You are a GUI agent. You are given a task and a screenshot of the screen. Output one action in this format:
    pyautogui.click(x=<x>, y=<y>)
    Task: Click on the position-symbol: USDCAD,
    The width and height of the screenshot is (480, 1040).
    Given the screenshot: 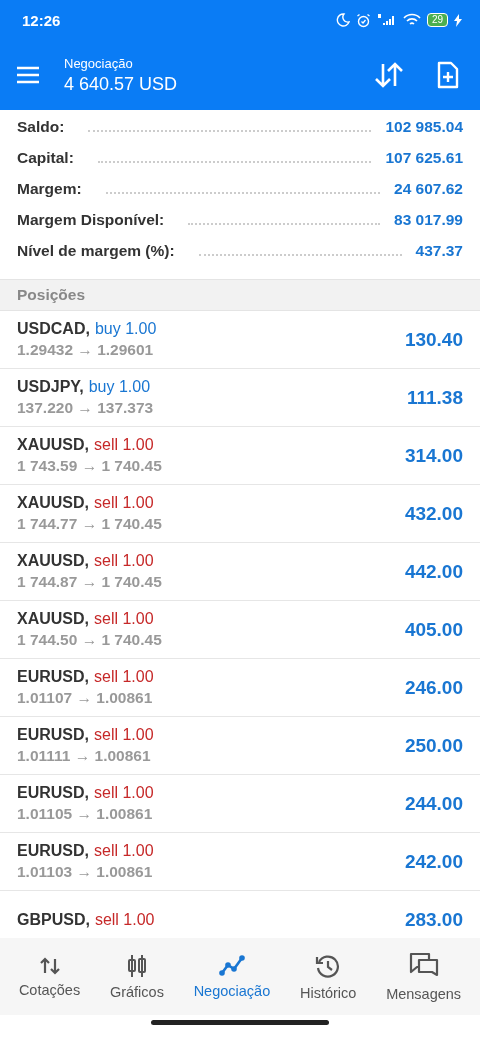 What is the action you would take?
    pyautogui.click(x=53, y=329)
    